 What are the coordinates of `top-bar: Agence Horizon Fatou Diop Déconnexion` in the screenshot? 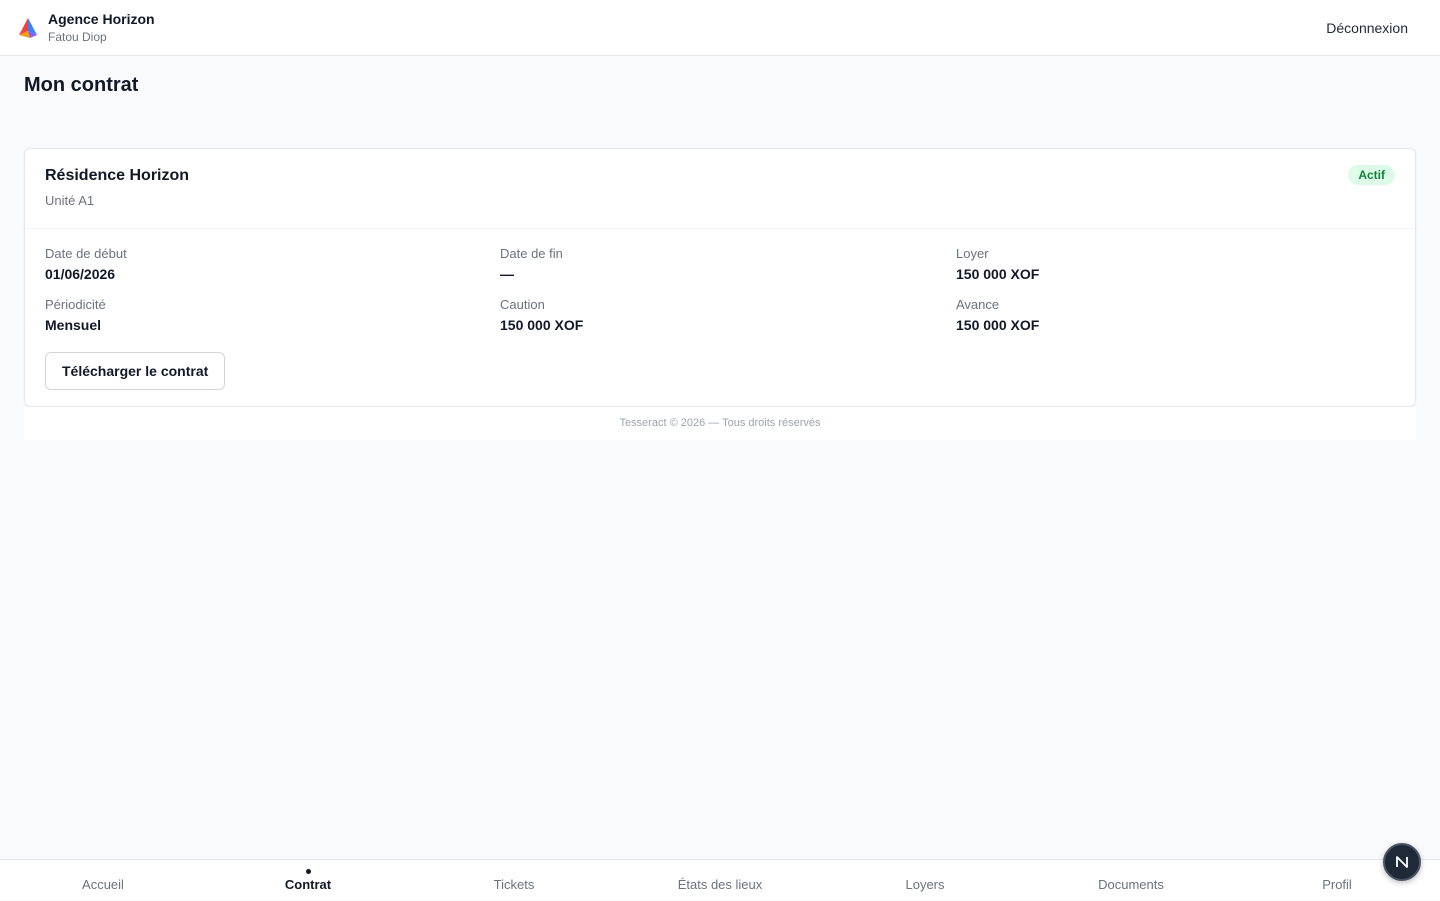 It's located at (720, 28).